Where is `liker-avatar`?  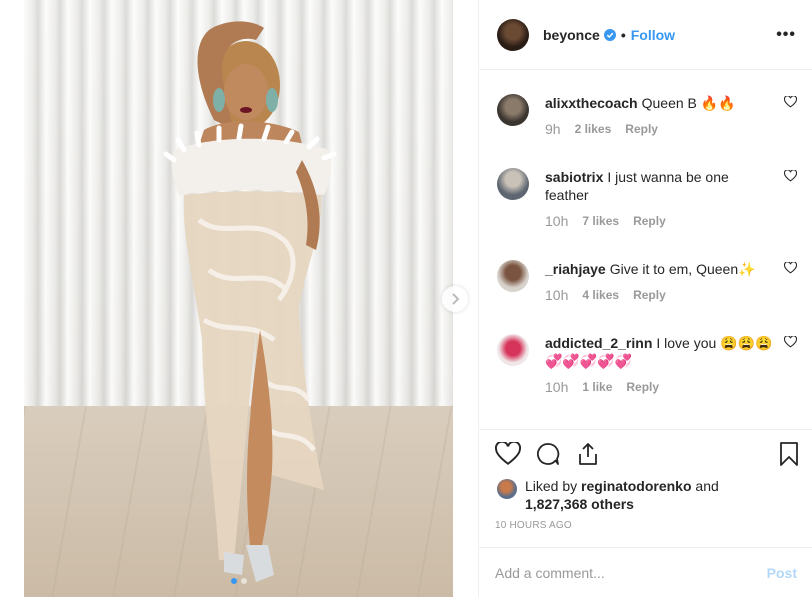 liker-avatar is located at coordinates (507, 489).